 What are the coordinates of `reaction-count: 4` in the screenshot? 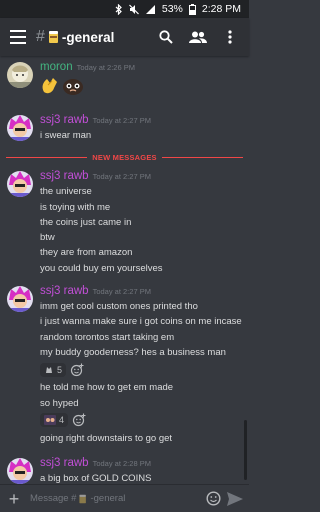 It's located at (62, 420).